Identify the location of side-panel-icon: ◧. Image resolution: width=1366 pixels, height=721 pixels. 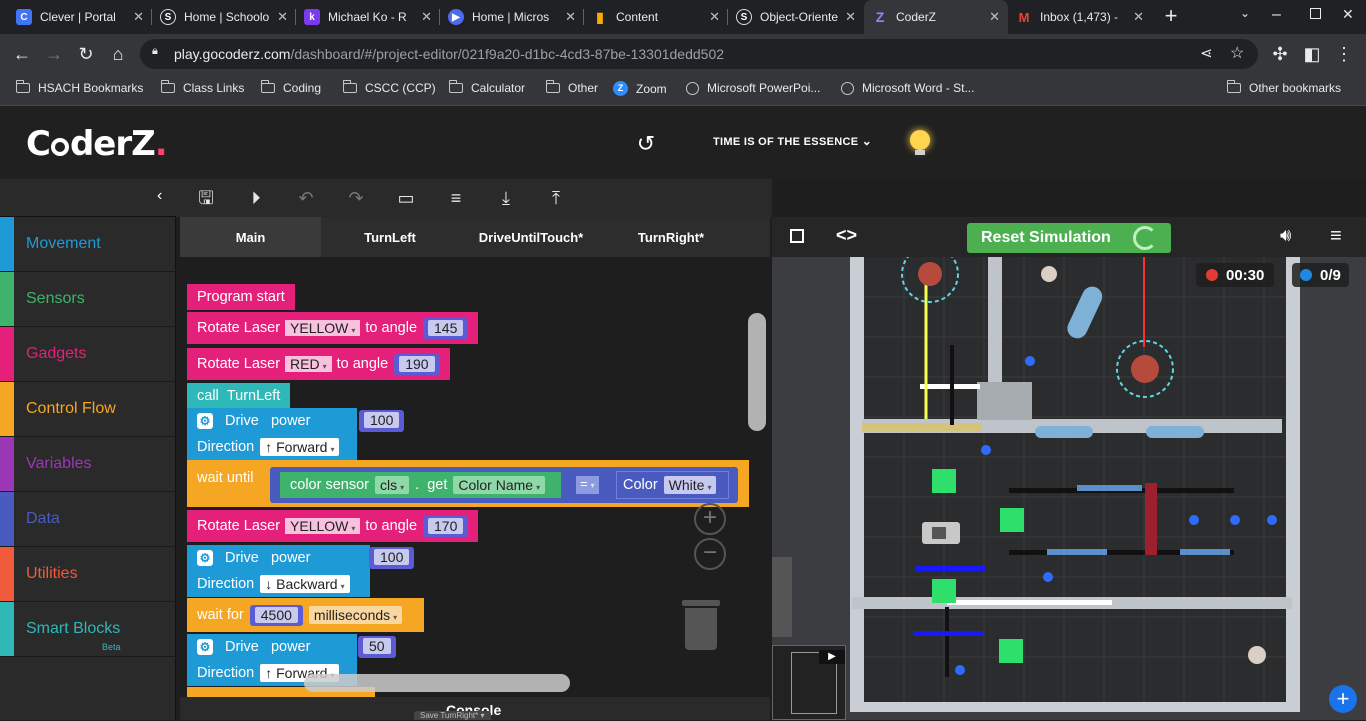
(1312, 54).